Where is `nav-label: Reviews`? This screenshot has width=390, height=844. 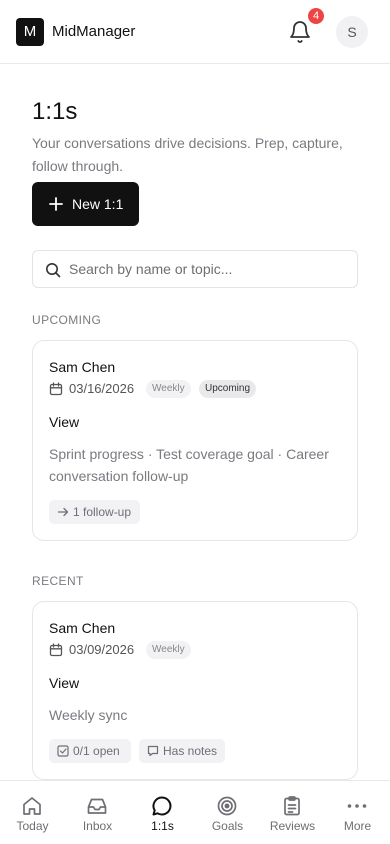
nav-label: Reviews is located at coordinates (292, 826).